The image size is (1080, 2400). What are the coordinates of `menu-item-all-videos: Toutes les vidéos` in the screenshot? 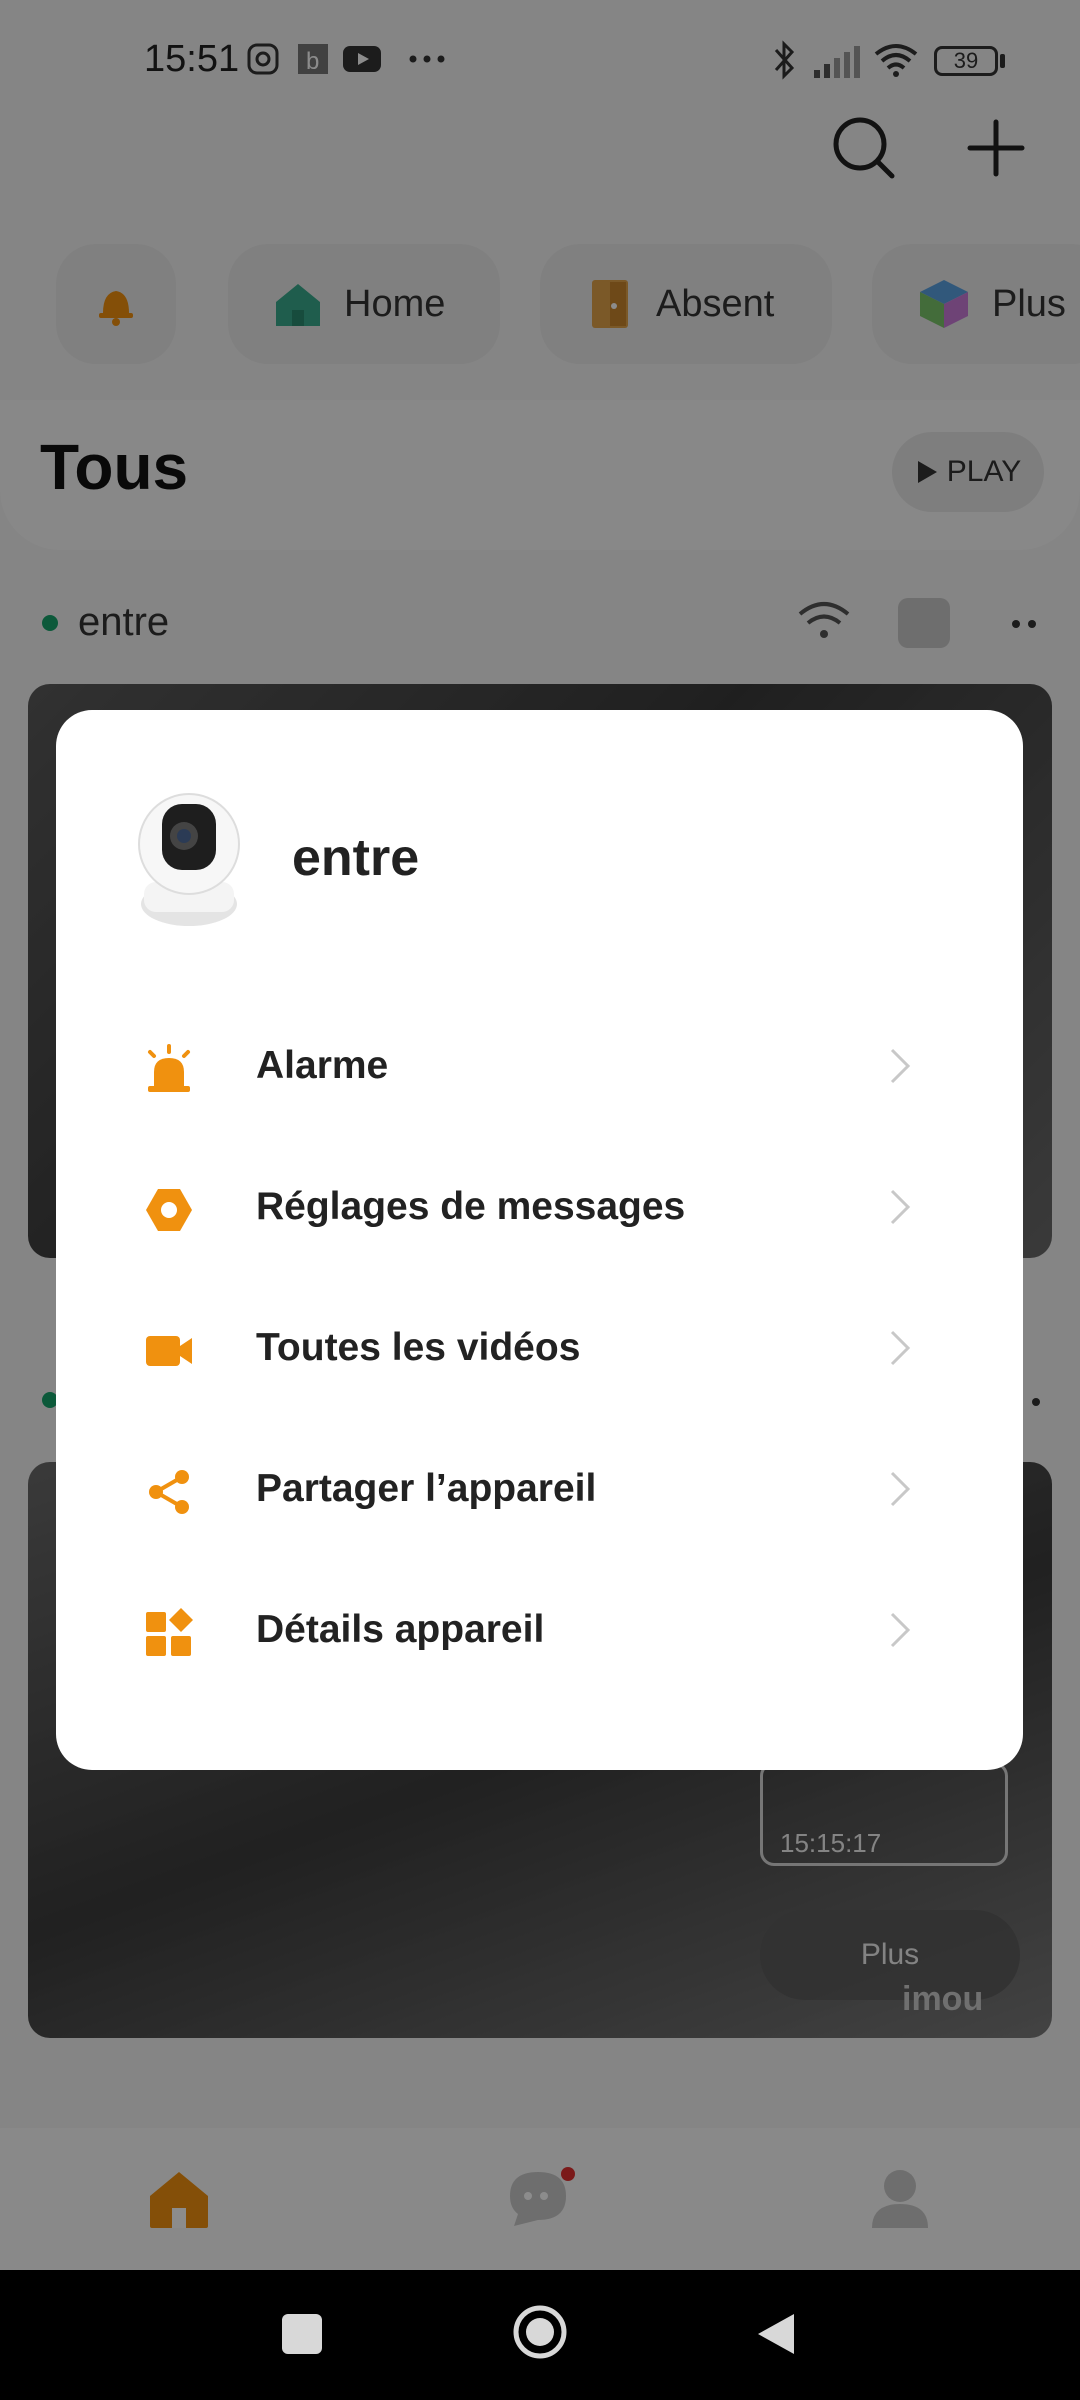 It's located at (539, 1350).